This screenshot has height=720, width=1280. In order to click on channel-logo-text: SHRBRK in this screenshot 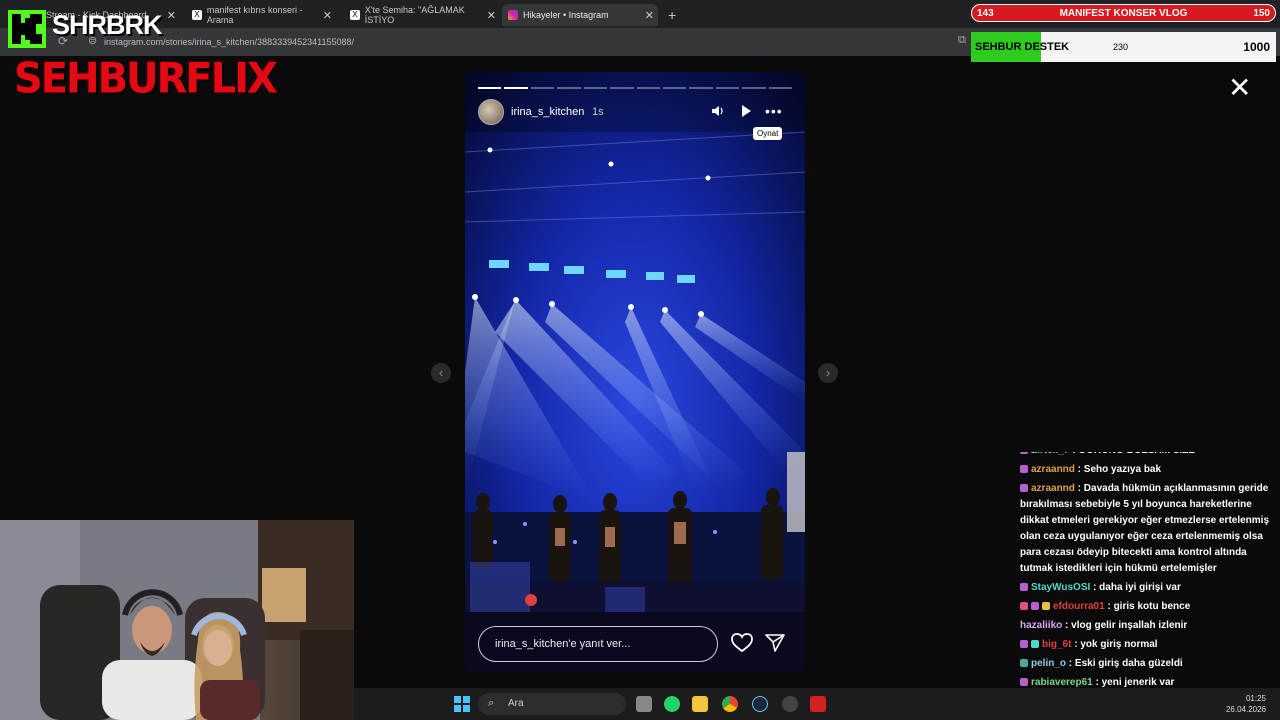, I will do `click(107, 25)`.